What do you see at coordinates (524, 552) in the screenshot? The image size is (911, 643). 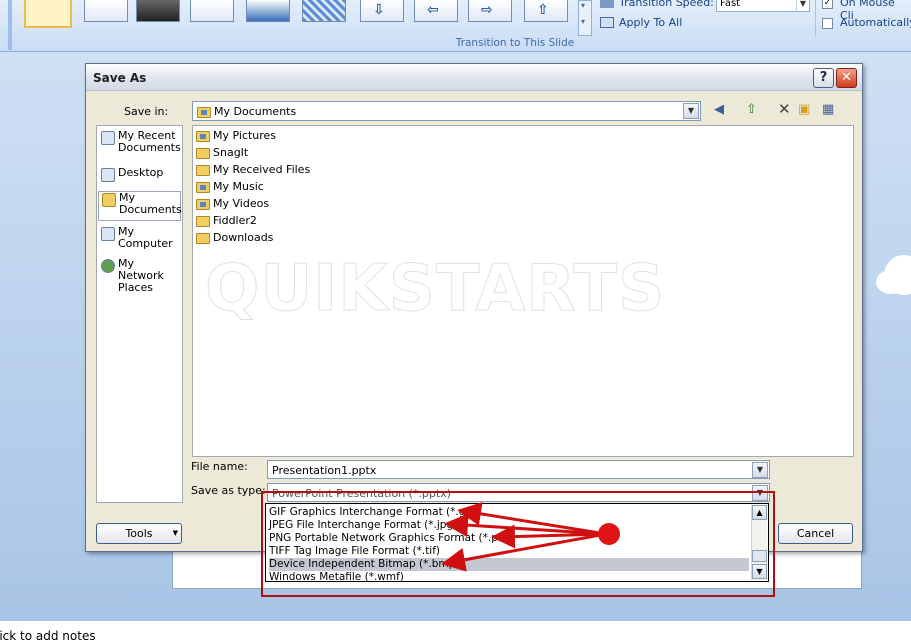 I see `arrow-to-bmp` at bounding box center [524, 552].